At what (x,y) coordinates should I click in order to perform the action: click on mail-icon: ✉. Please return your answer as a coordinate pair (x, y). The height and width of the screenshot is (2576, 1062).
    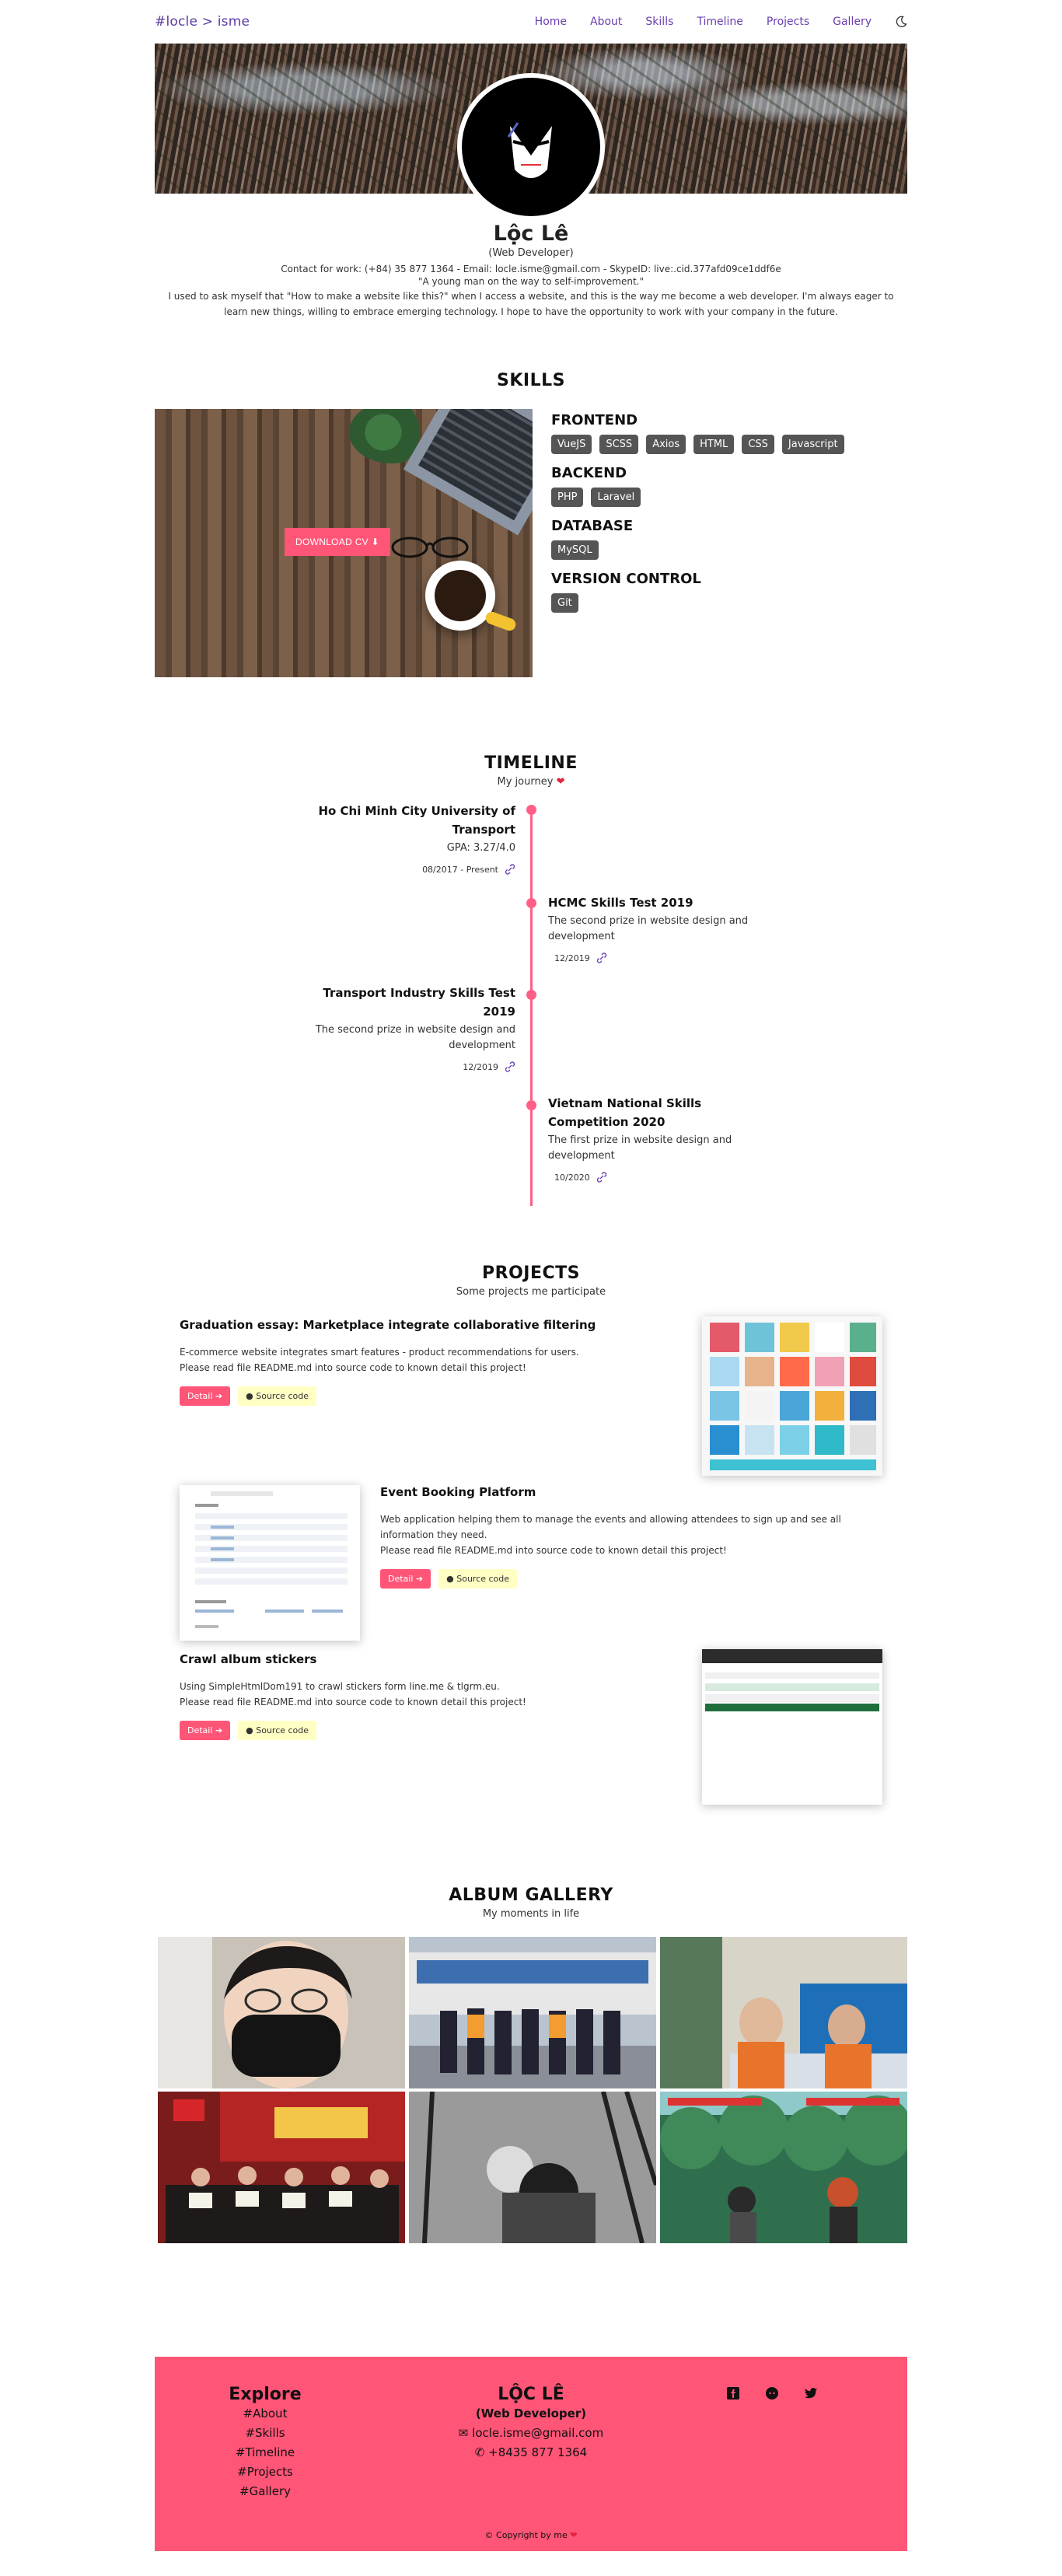
    Looking at the image, I should click on (464, 2433).